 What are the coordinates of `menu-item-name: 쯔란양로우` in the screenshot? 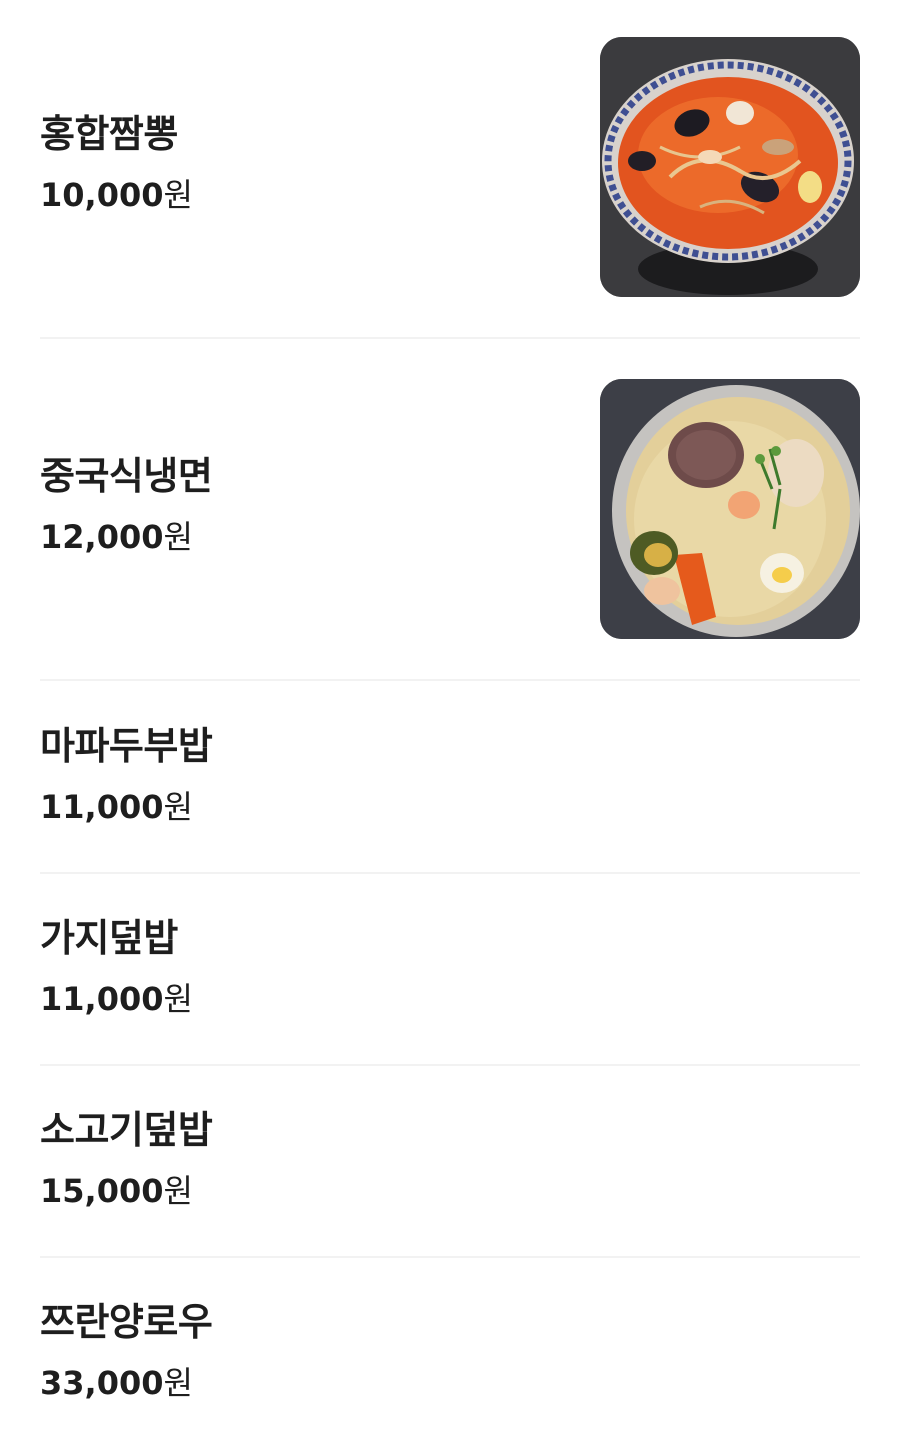 It's located at (126, 1322).